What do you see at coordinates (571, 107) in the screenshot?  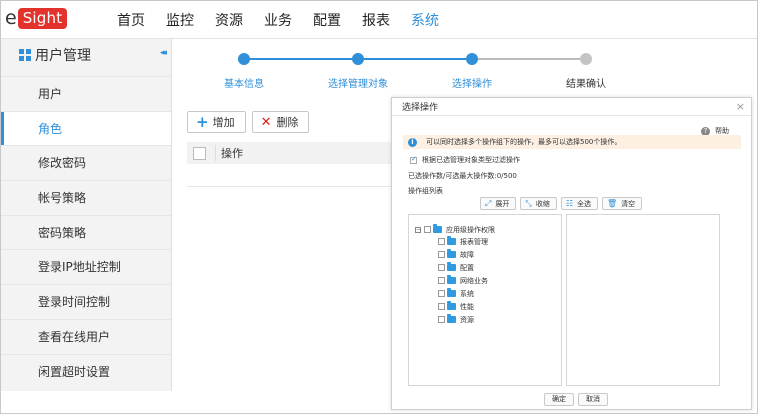 I see `dialog-title-bar: 选择操作 ×` at bounding box center [571, 107].